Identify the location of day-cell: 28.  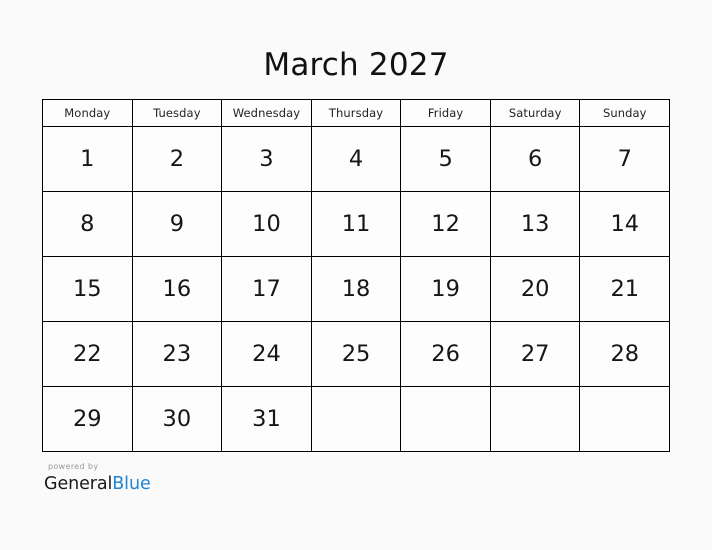
(625, 354).